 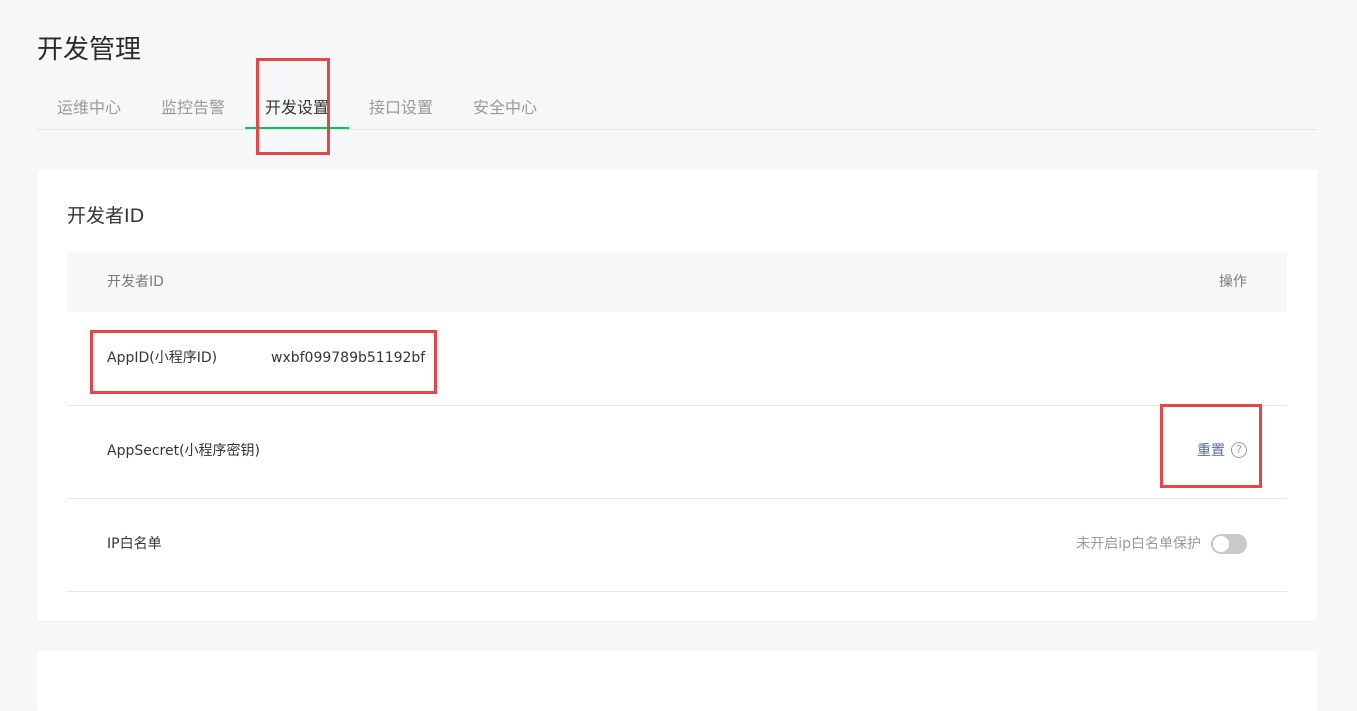 What do you see at coordinates (193, 108) in the screenshot?
I see `tab-monitoring-alerts: 监控告警` at bounding box center [193, 108].